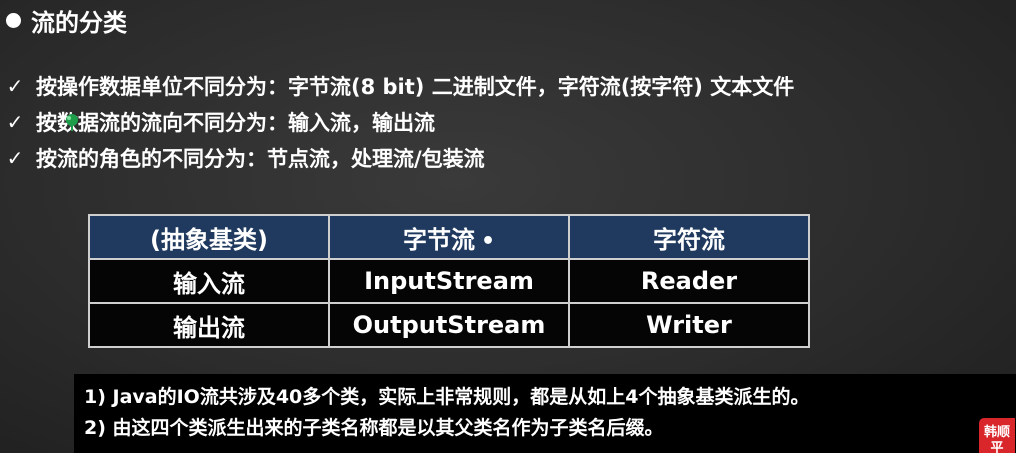 The width and height of the screenshot is (1016, 453). Describe the element at coordinates (209, 325) in the screenshot. I see `row-label-output: 输出流` at that location.